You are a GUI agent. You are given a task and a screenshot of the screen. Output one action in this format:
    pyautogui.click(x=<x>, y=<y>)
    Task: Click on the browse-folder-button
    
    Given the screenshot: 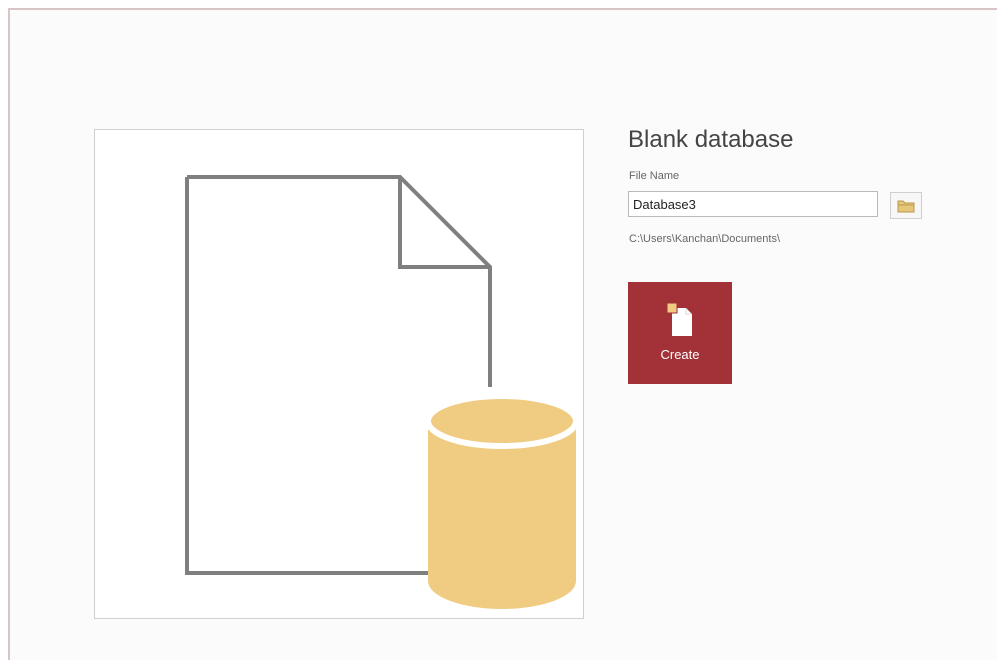 What is the action you would take?
    pyautogui.click(x=906, y=205)
    